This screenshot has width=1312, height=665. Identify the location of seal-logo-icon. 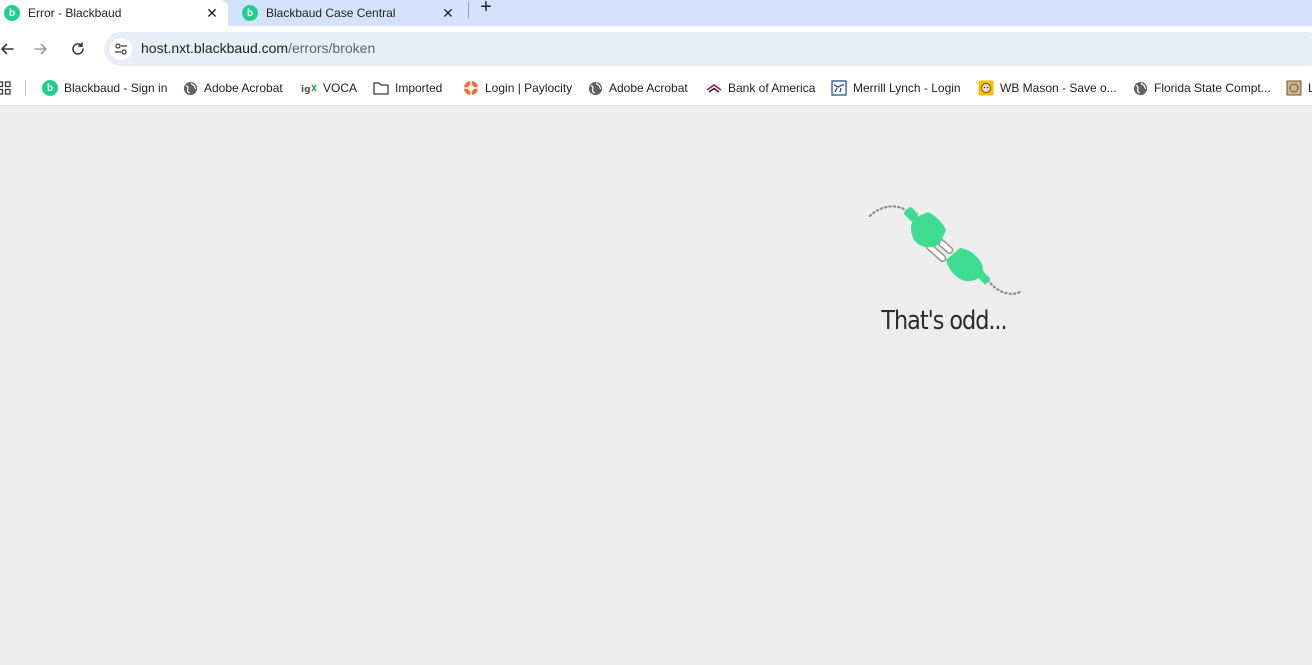
(1294, 88).